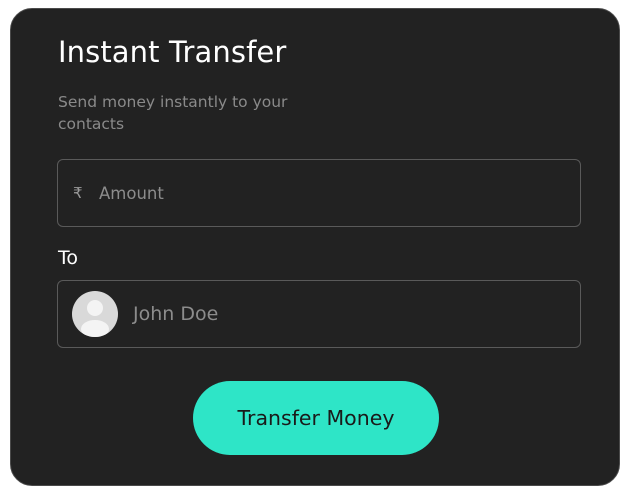 This screenshot has width=632, height=496. I want to click on amount-field: ₹, so click(319, 193).